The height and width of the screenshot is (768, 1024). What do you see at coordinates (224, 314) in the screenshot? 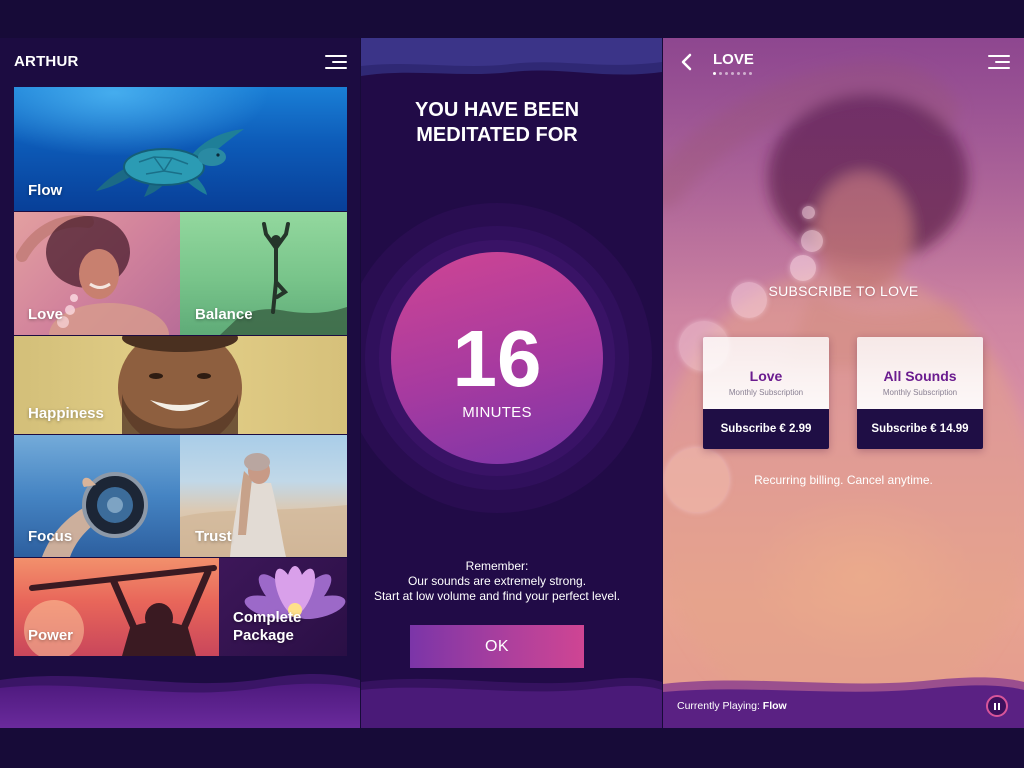
I see `tile-label: Balance` at bounding box center [224, 314].